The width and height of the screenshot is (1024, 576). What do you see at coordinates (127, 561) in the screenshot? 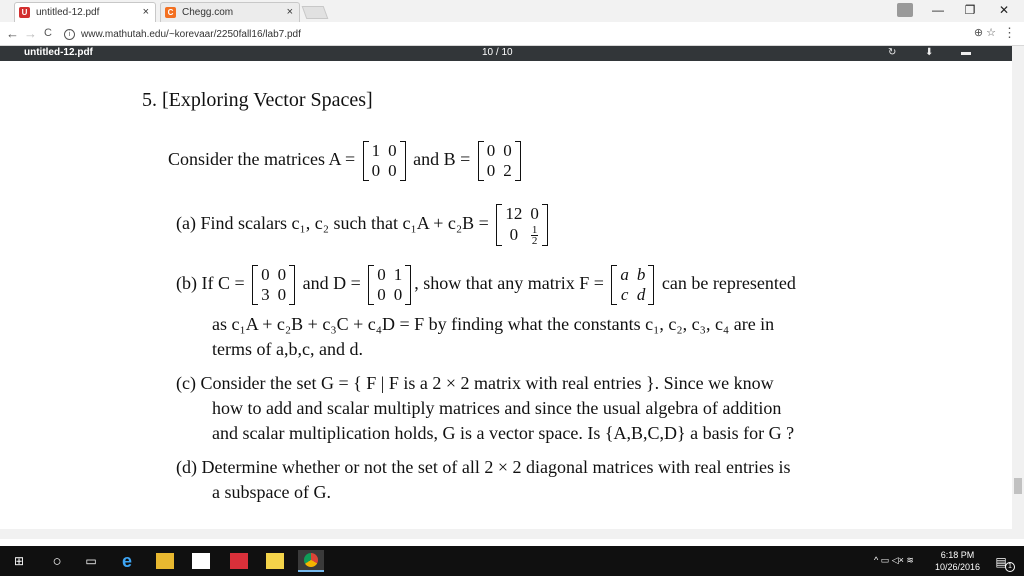
I see `edge-icon: e` at bounding box center [127, 561].